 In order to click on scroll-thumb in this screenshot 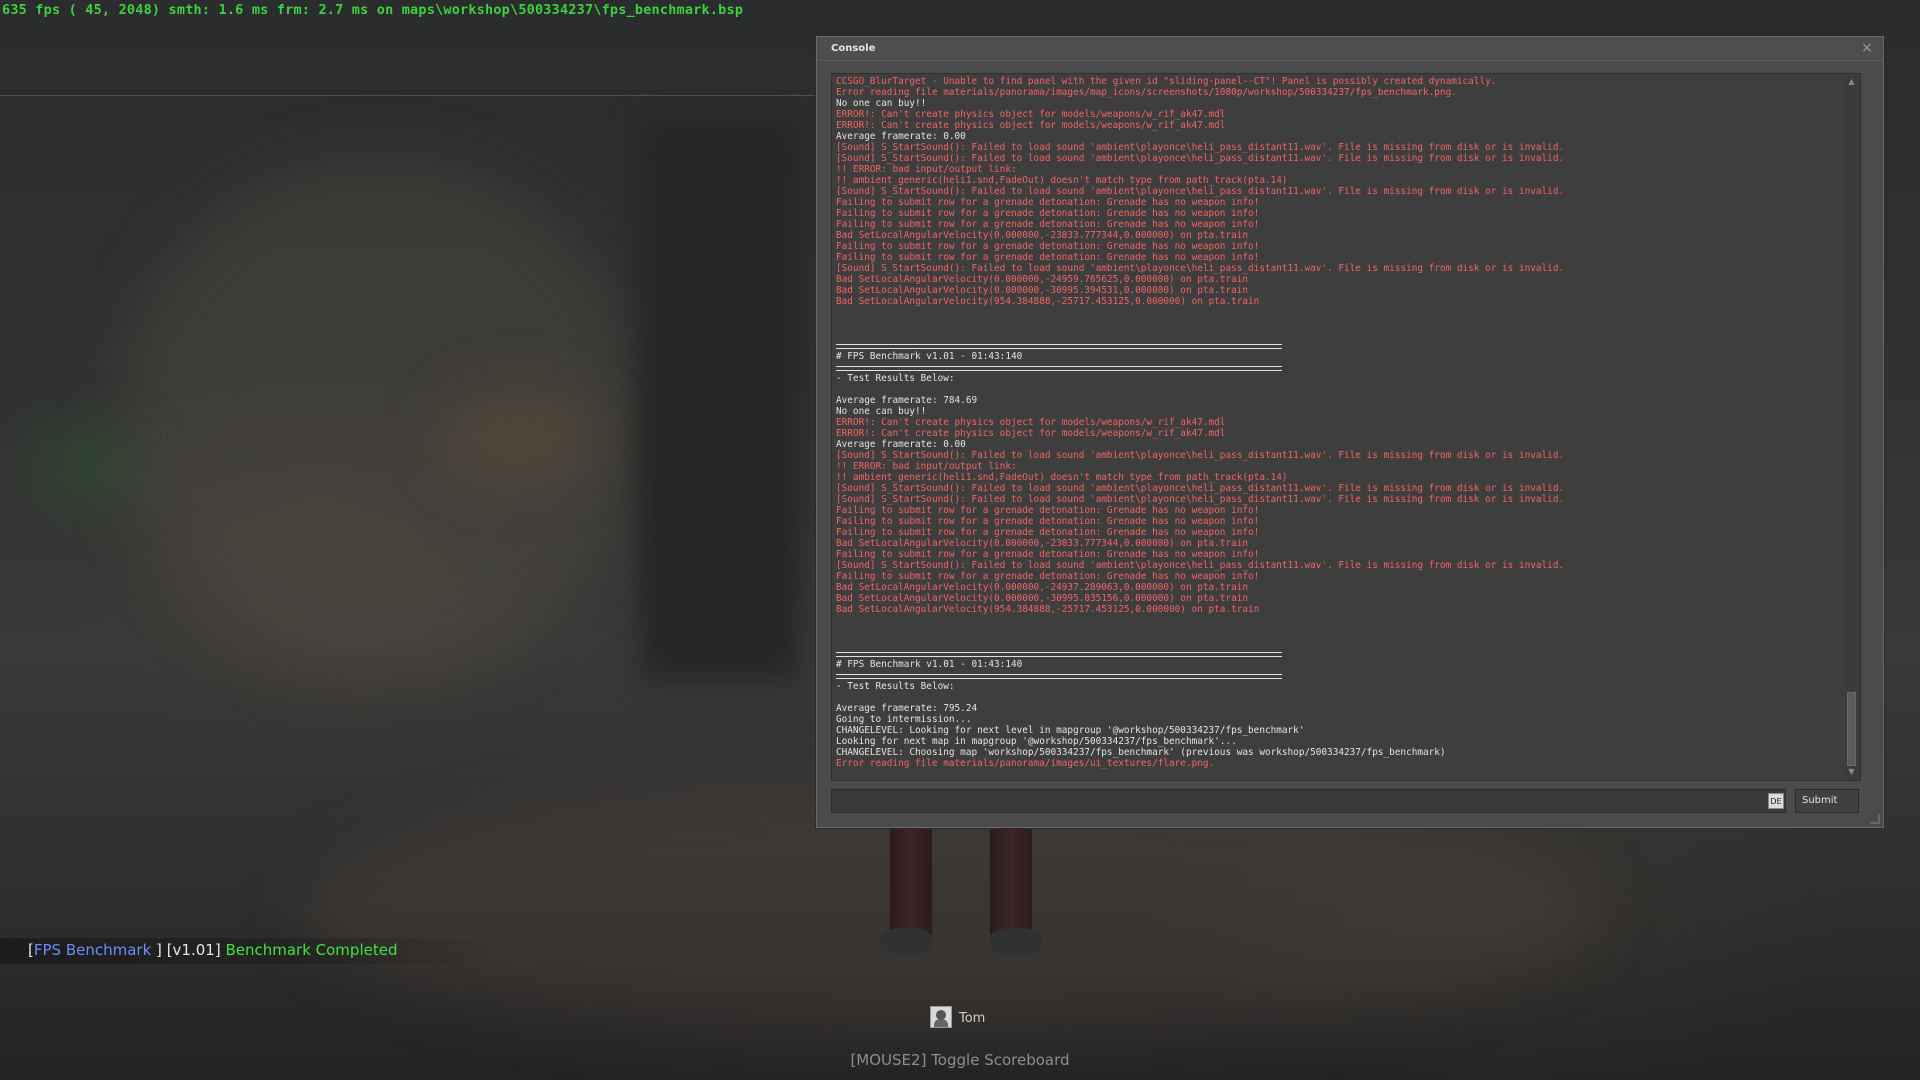, I will do `click(1851, 729)`.